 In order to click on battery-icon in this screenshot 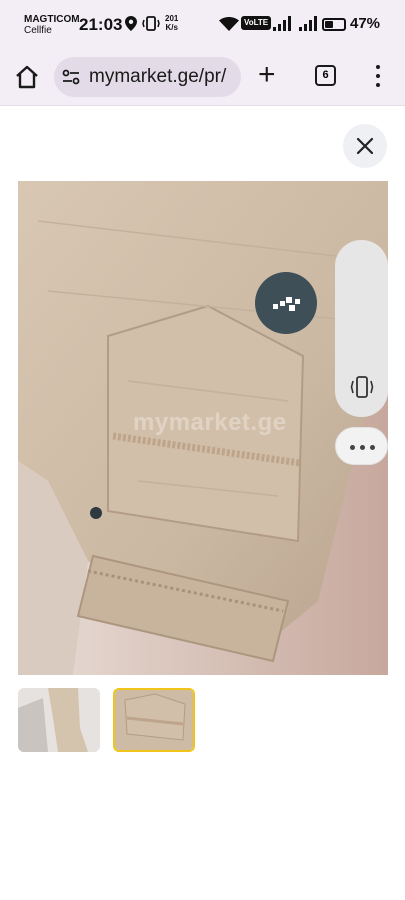, I will do `click(334, 24)`.